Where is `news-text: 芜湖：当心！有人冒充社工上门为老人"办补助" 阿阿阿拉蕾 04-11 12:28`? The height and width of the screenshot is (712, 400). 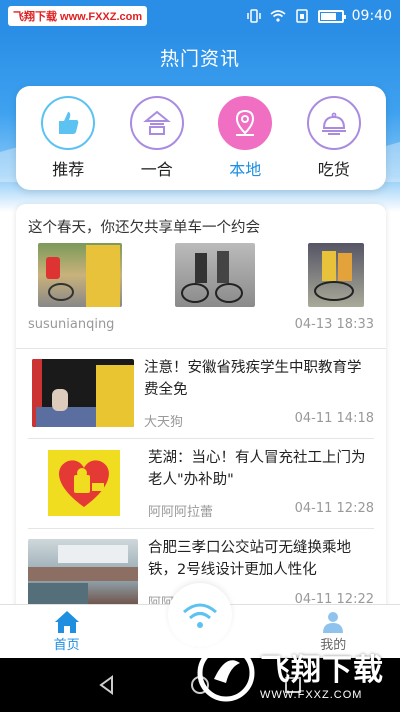
news-text: 芜湖：当心！有人冒充社工上门为老人"办补助" 阿阿阿拉蕾 04-11 12:28 is located at coordinates (261, 483).